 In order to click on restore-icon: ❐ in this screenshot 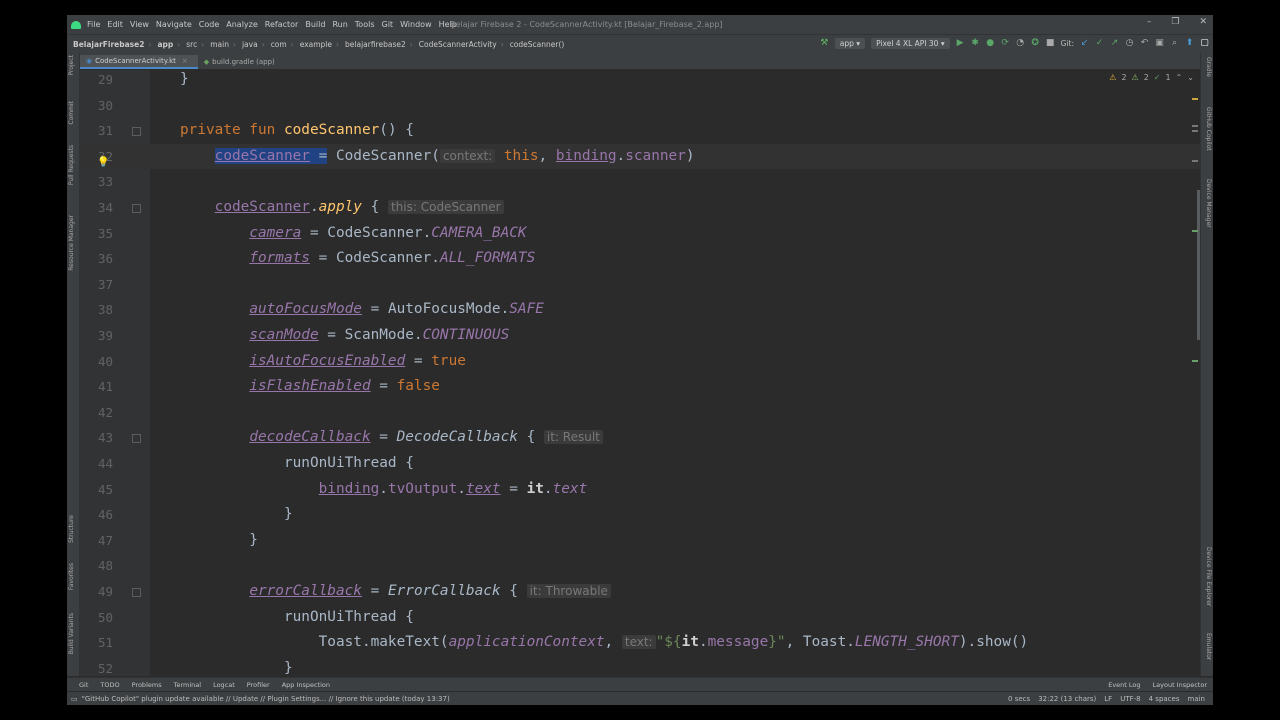, I will do `click(1175, 22)`.